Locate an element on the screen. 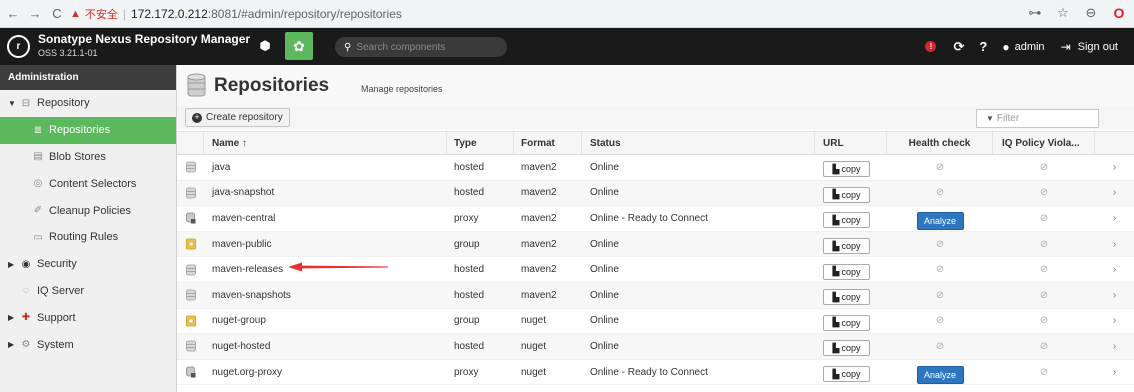 This screenshot has width=1134, height=392. repo-format: nuget is located at coordinates (534, 372).